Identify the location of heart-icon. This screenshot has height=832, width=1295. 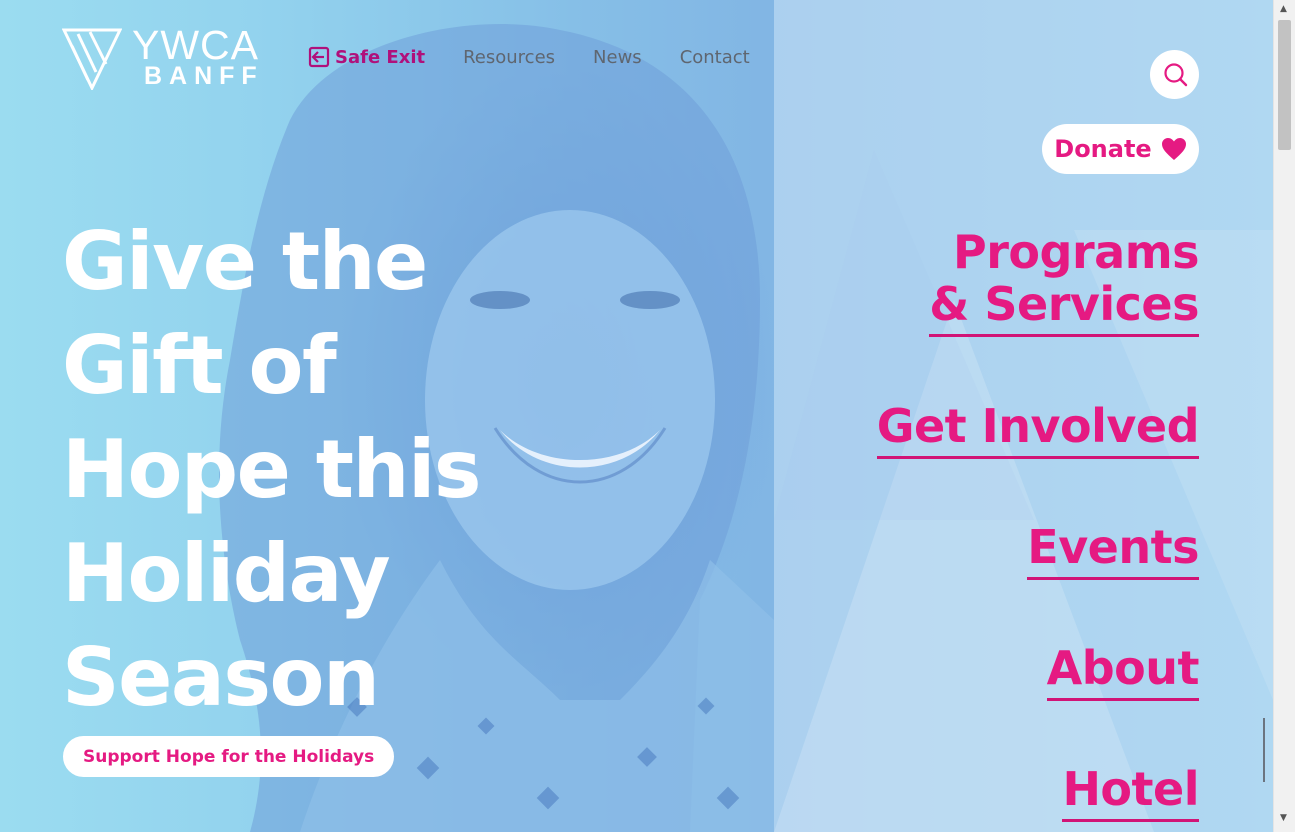
(1173, 149).